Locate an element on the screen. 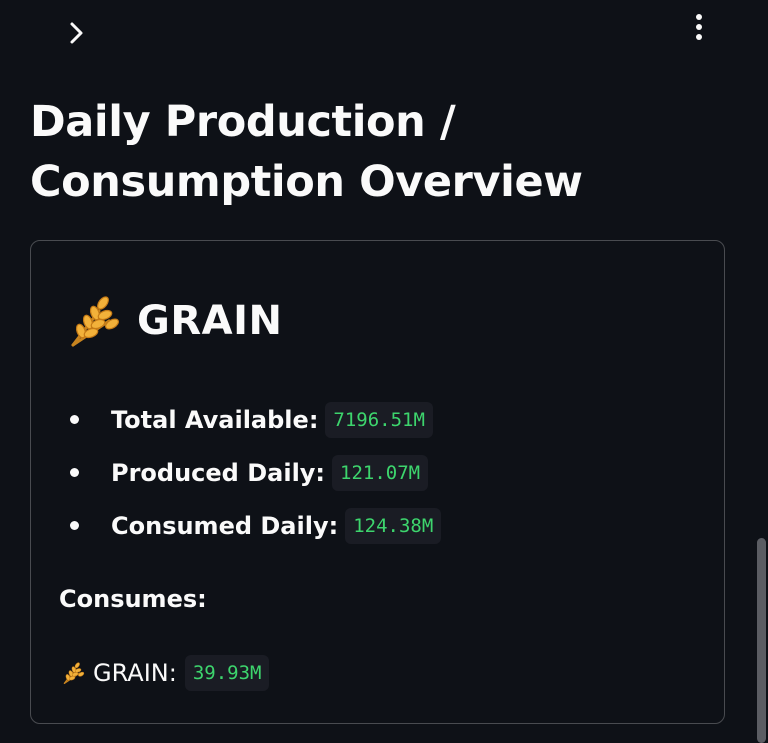 The image size is (768, 743). consume-item-label: GRAIN: is located at coordinates (135, 673).